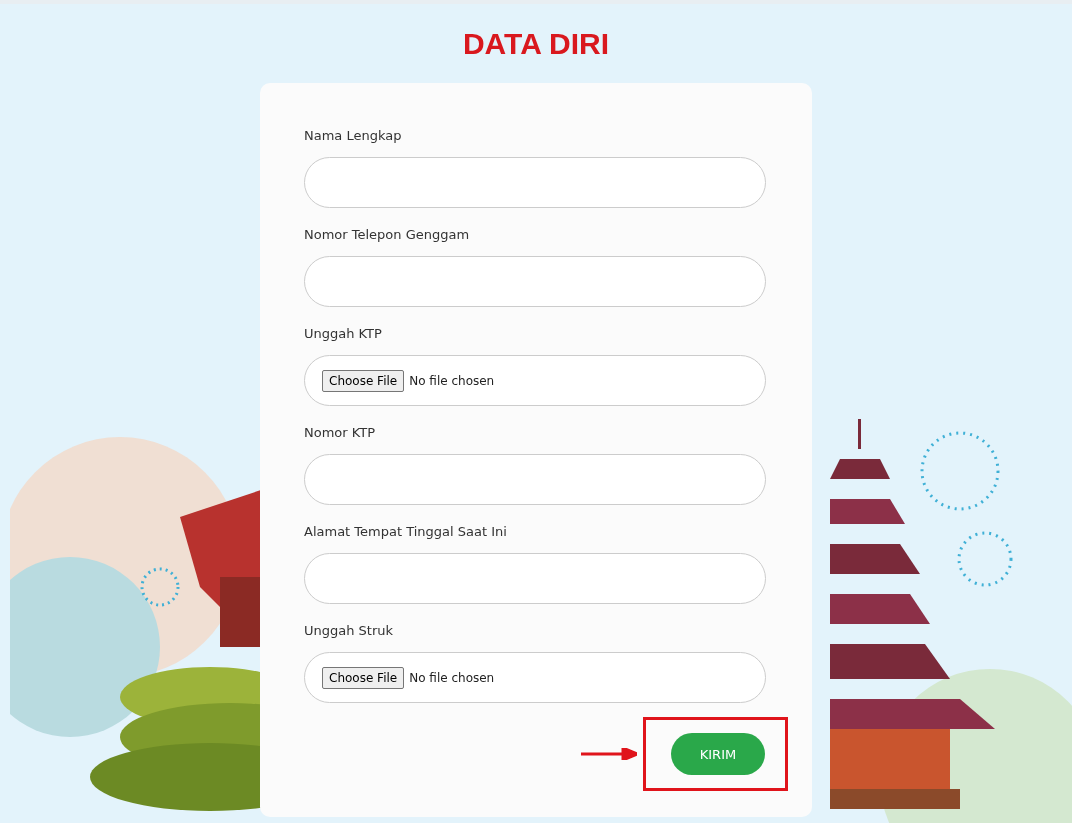 The height and width of the screenshot is (823, 1072). What do you see at coordinates (387, 235) in the screenshot?
I see `field-label: Nomor Telepon Genggam` at bounding box center [387, 235].